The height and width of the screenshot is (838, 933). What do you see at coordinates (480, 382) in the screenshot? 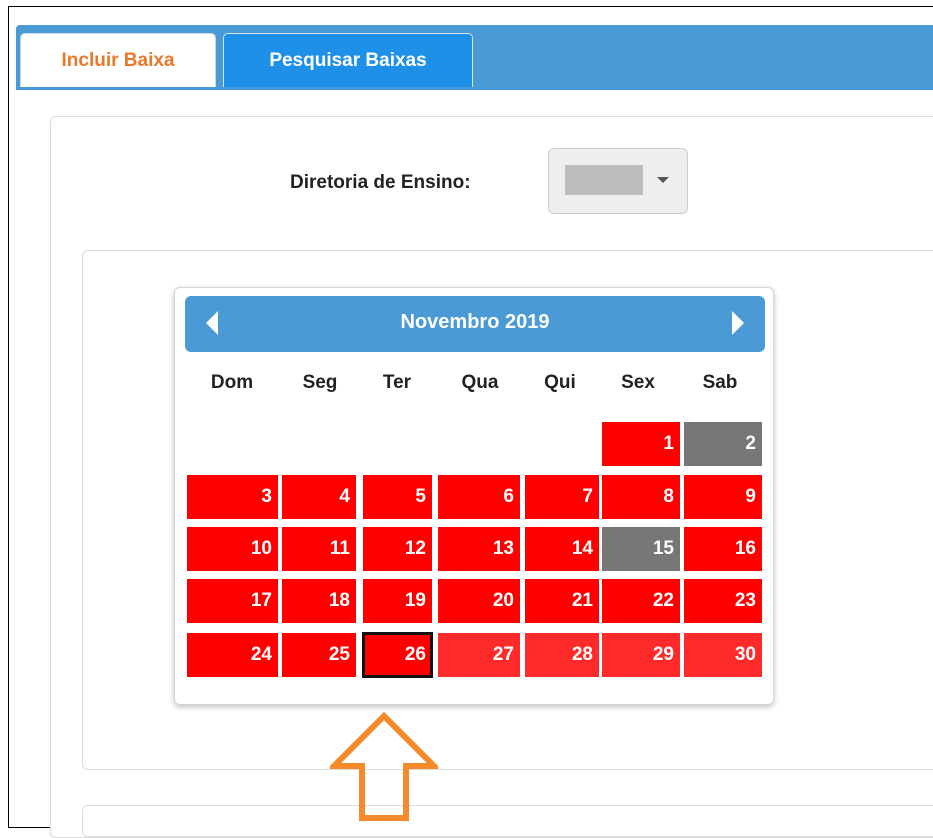
I see `weekday-qua: Qua` at bounding box center [480, 382].